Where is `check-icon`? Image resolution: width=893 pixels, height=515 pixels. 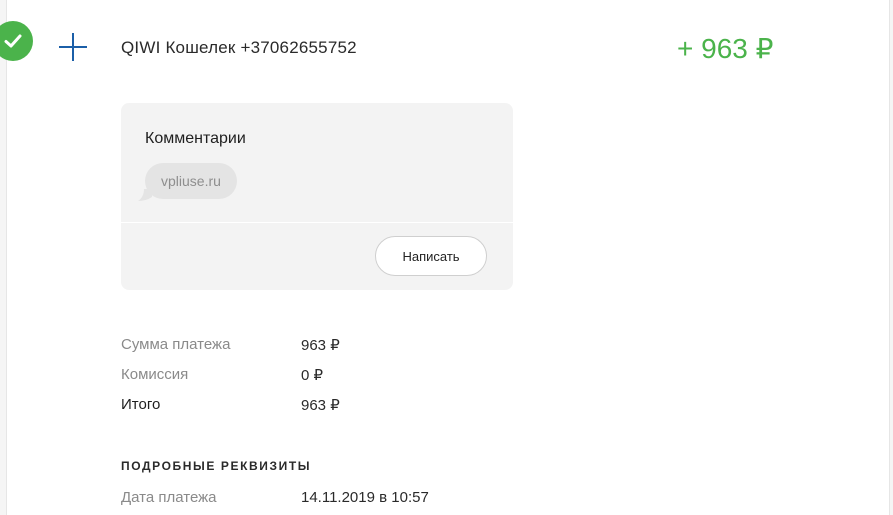 check-icon is located at coordinates (16, 41).